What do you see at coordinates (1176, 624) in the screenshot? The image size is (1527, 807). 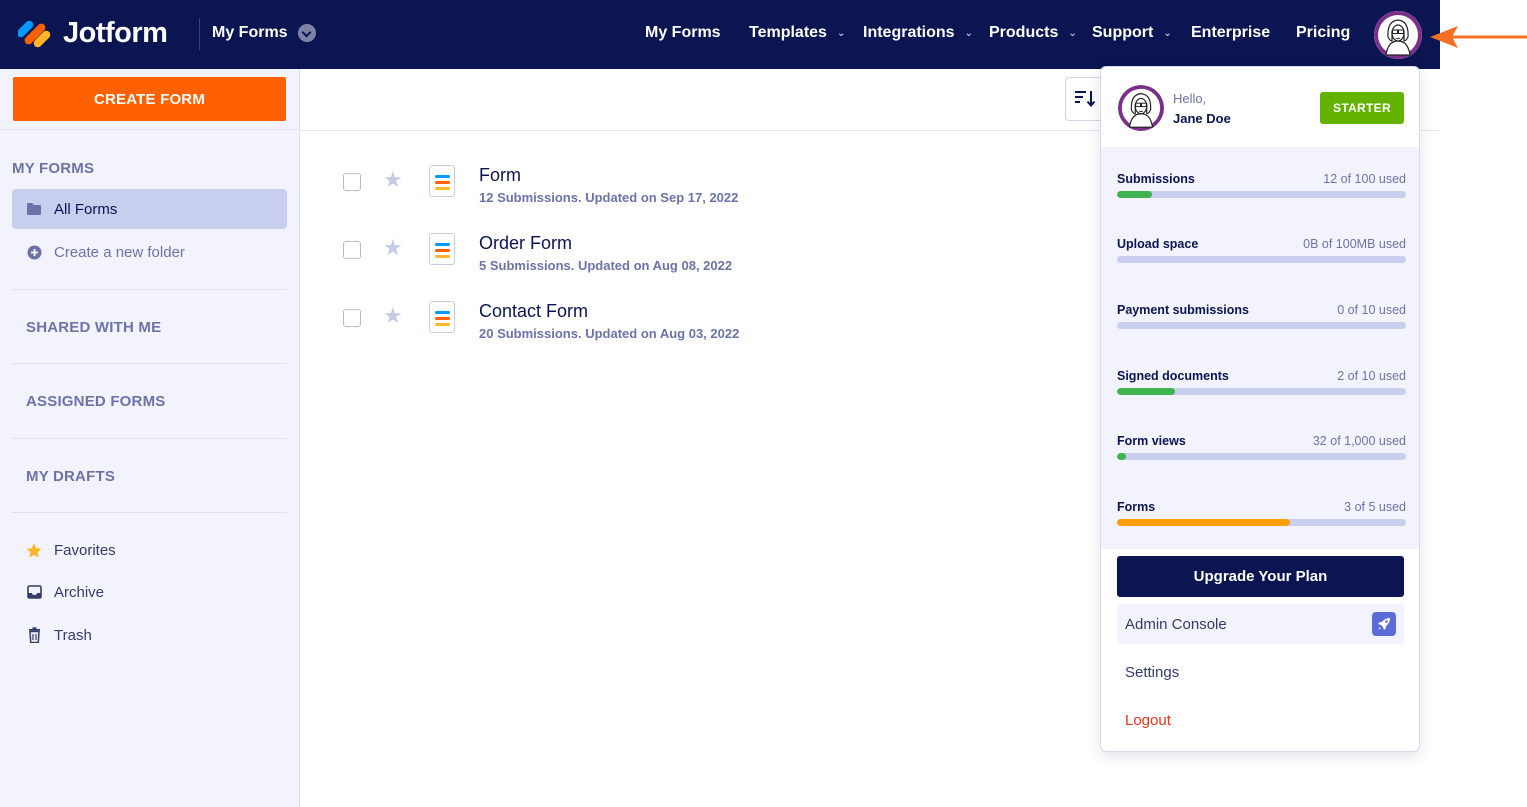 I see `admin-console-label: Admin Console` at bounding box center [1176, 624].